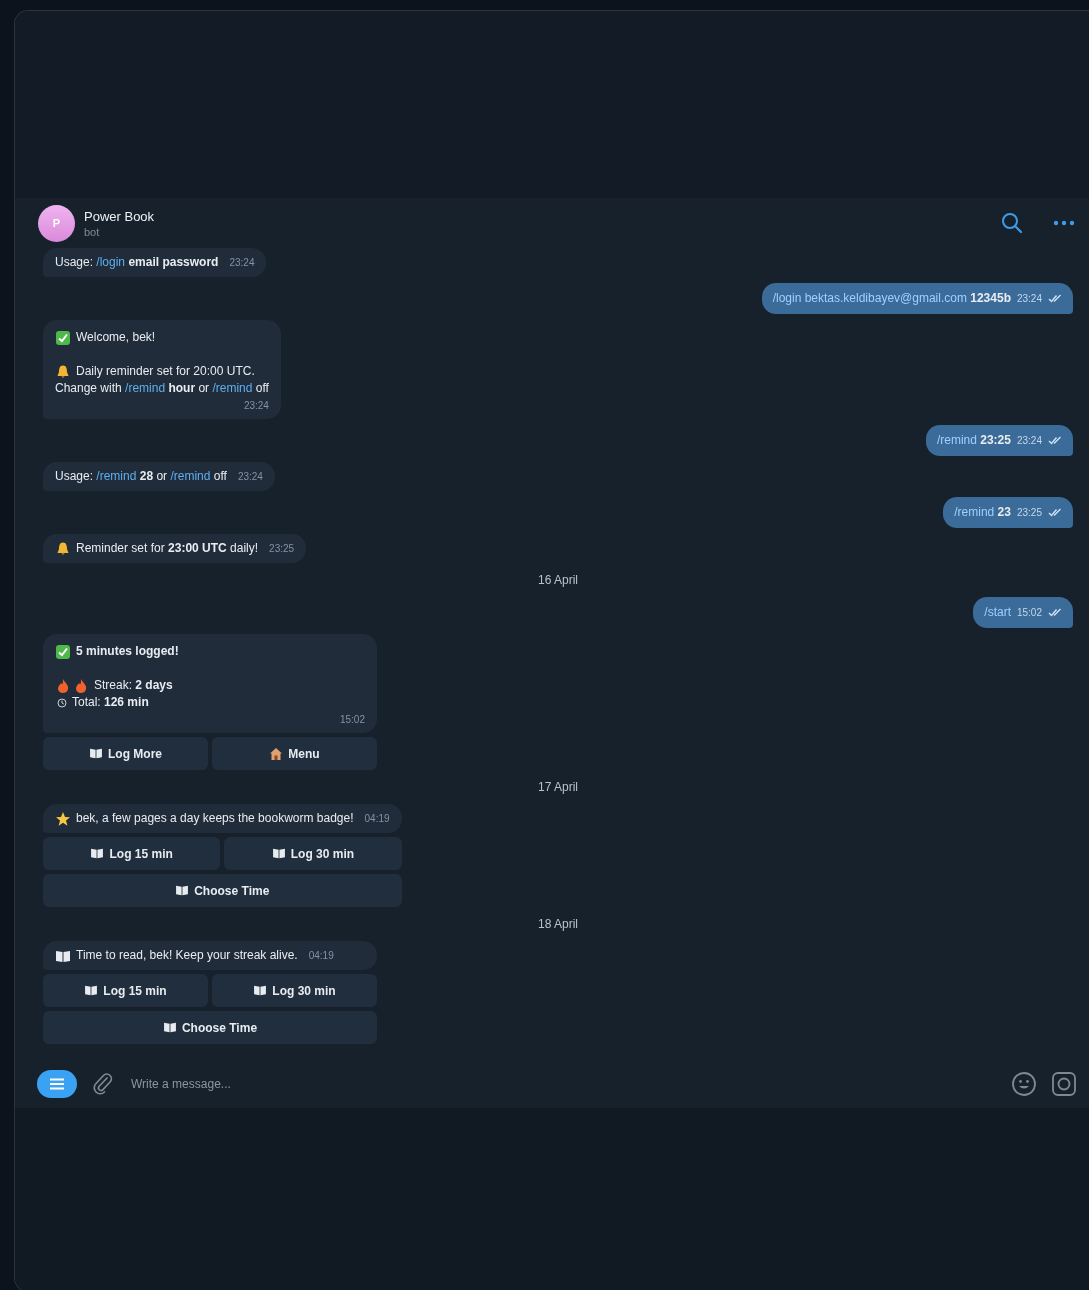  Describe the element at coordinates (869, 298) in the screenshot. I see `command-link: /login bektas.keldibayev@gmail.com` at that location.